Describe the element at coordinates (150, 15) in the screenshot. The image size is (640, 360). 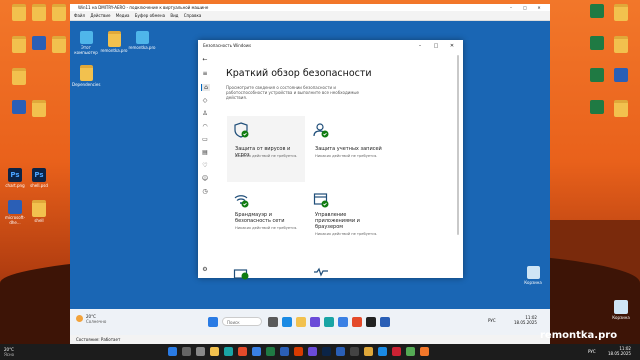
I see `menu-clipboard: Буфер обмена` at that location.